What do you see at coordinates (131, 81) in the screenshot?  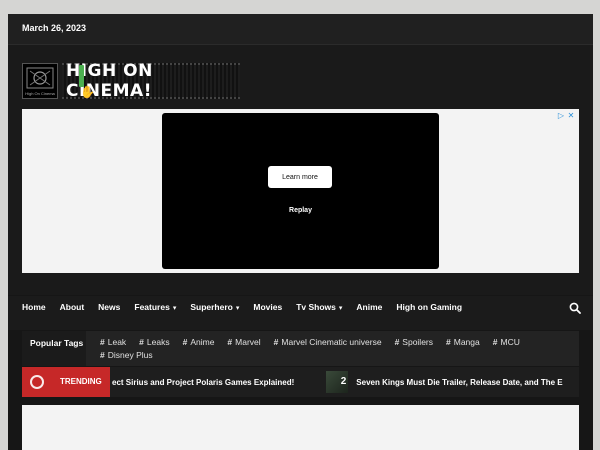 I see `site-logo: High On Cinema HIGH ON CINEMA! ✋` at bounding box center [131, 81].